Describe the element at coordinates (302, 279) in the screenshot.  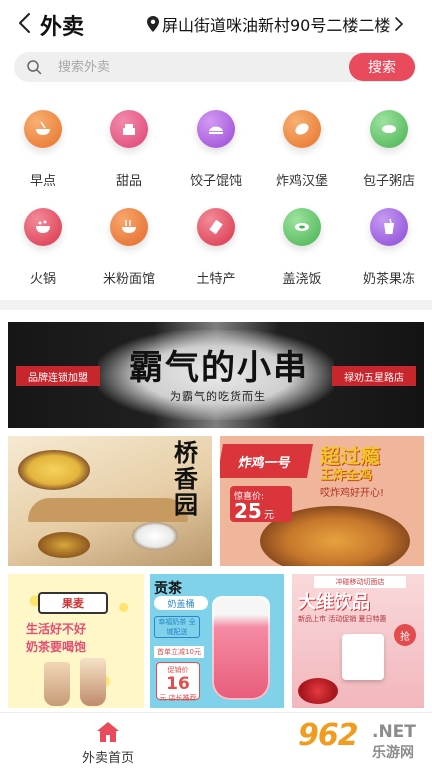
I see `category-label: 盖浇饭` at that location.